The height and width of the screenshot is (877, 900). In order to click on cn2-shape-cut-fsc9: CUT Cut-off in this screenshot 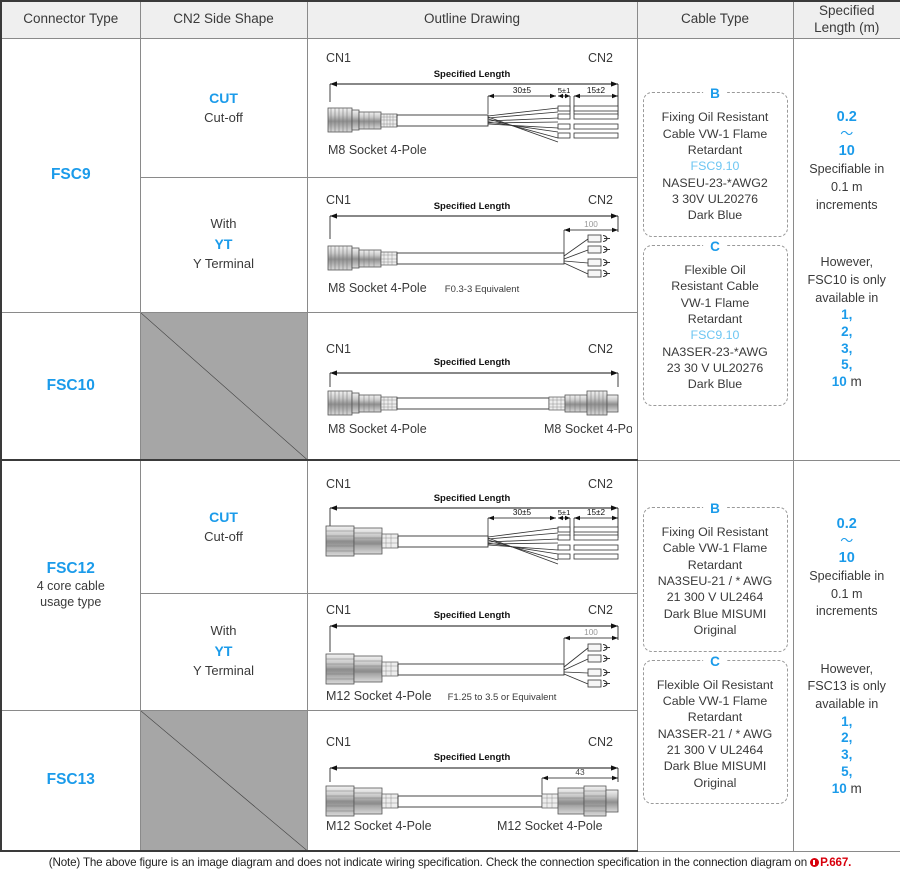, I will do `click(223, 107)`.